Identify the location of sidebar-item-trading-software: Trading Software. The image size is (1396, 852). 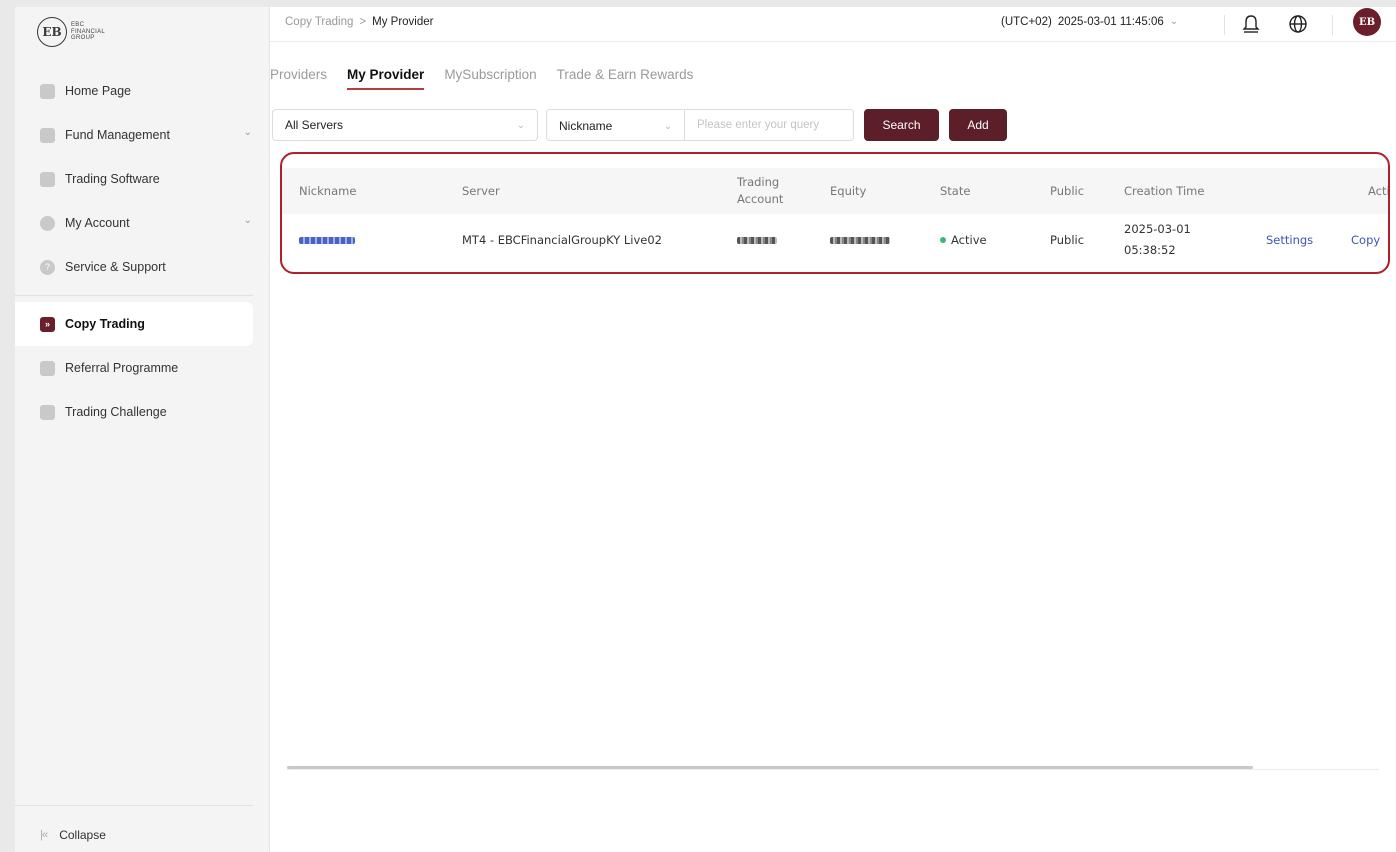
(142, 179).